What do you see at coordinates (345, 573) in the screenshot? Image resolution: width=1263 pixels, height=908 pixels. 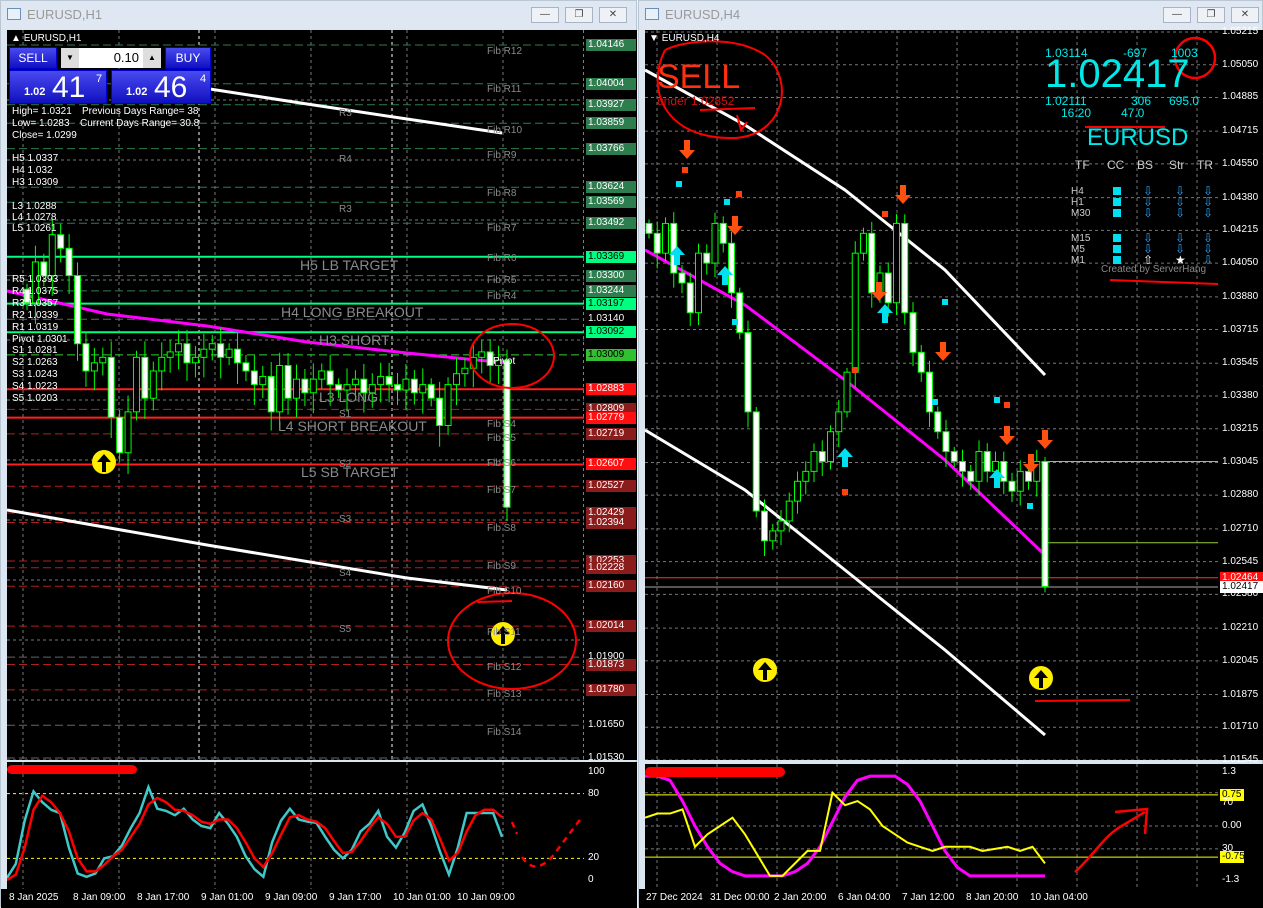 I see `pivot-mark: S4` at bounding box center [345, 573].